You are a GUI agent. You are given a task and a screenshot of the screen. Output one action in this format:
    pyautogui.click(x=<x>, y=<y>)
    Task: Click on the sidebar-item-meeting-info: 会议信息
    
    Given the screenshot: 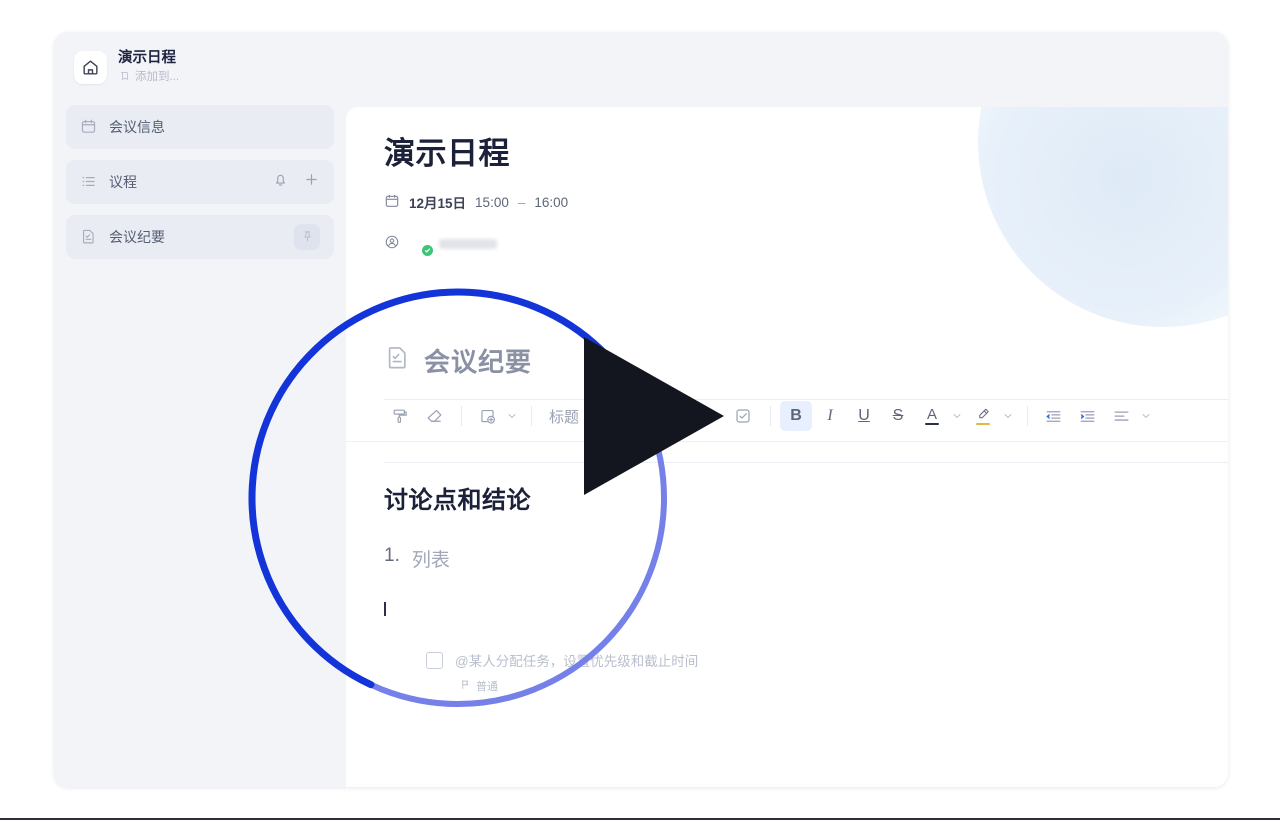 What is the action you would take?
    pyautogui.click(x=200, y=126)
    